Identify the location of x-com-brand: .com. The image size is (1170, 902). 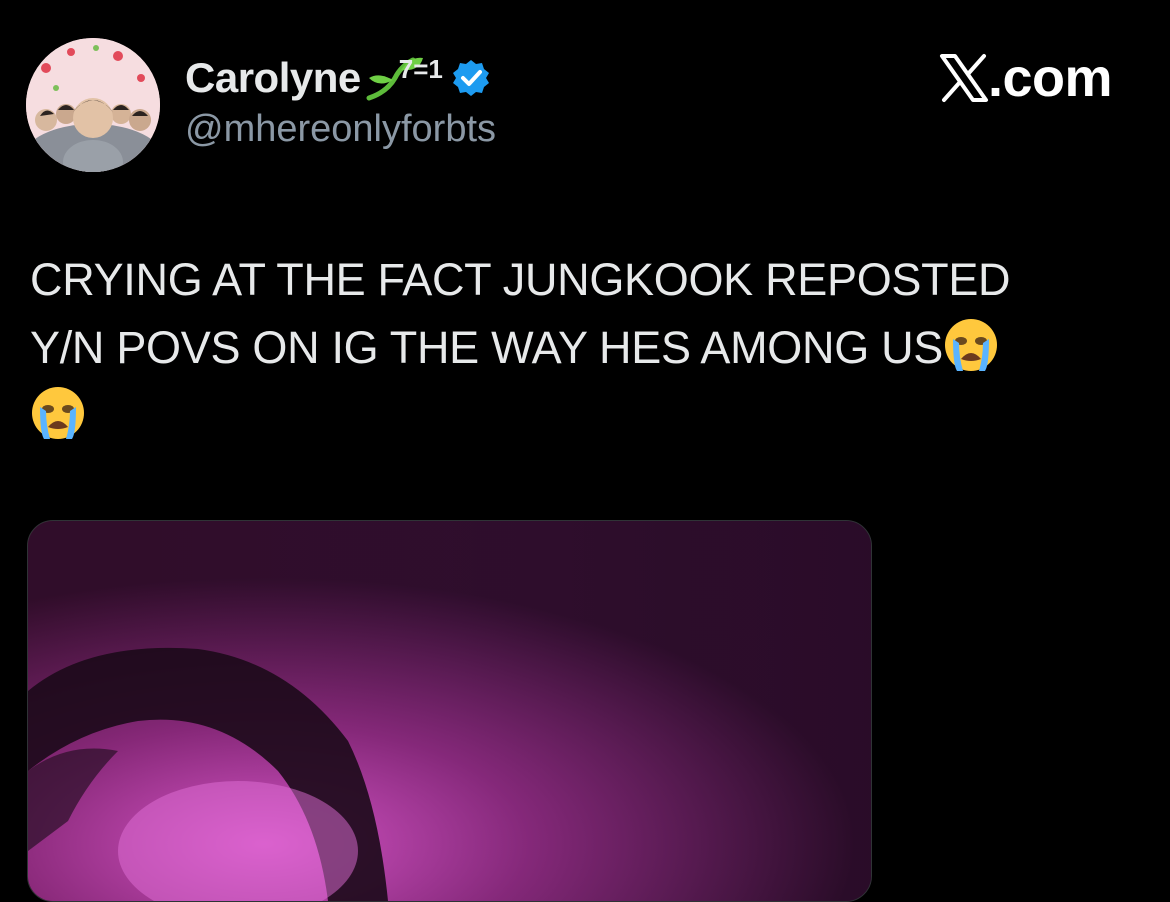
(1025, 78).